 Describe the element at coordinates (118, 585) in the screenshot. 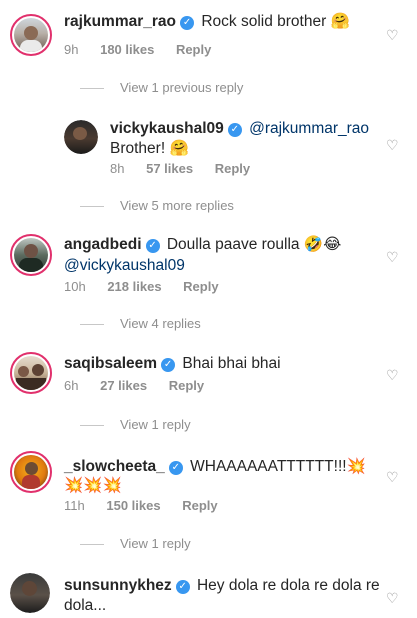

I see `username: sunsunnykhez` at that location.